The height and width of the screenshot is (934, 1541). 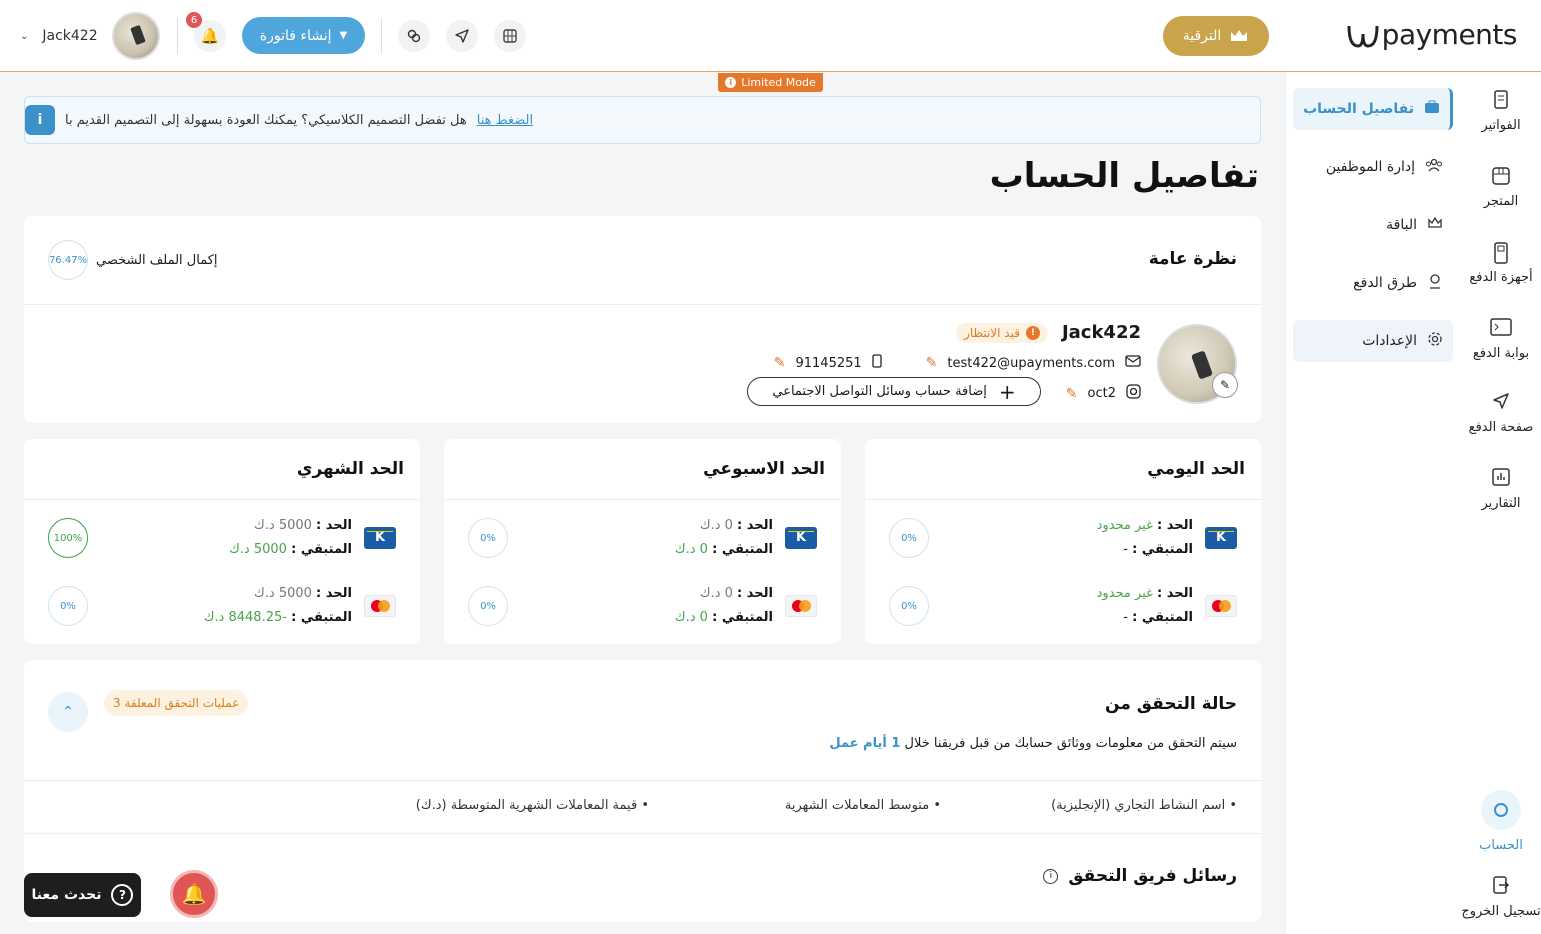 What do you see at coordinates (764, 469) in the screenshot?
I see `weekly-limit-title: الحد الاسبوعي` at bounding box center [764, 469].